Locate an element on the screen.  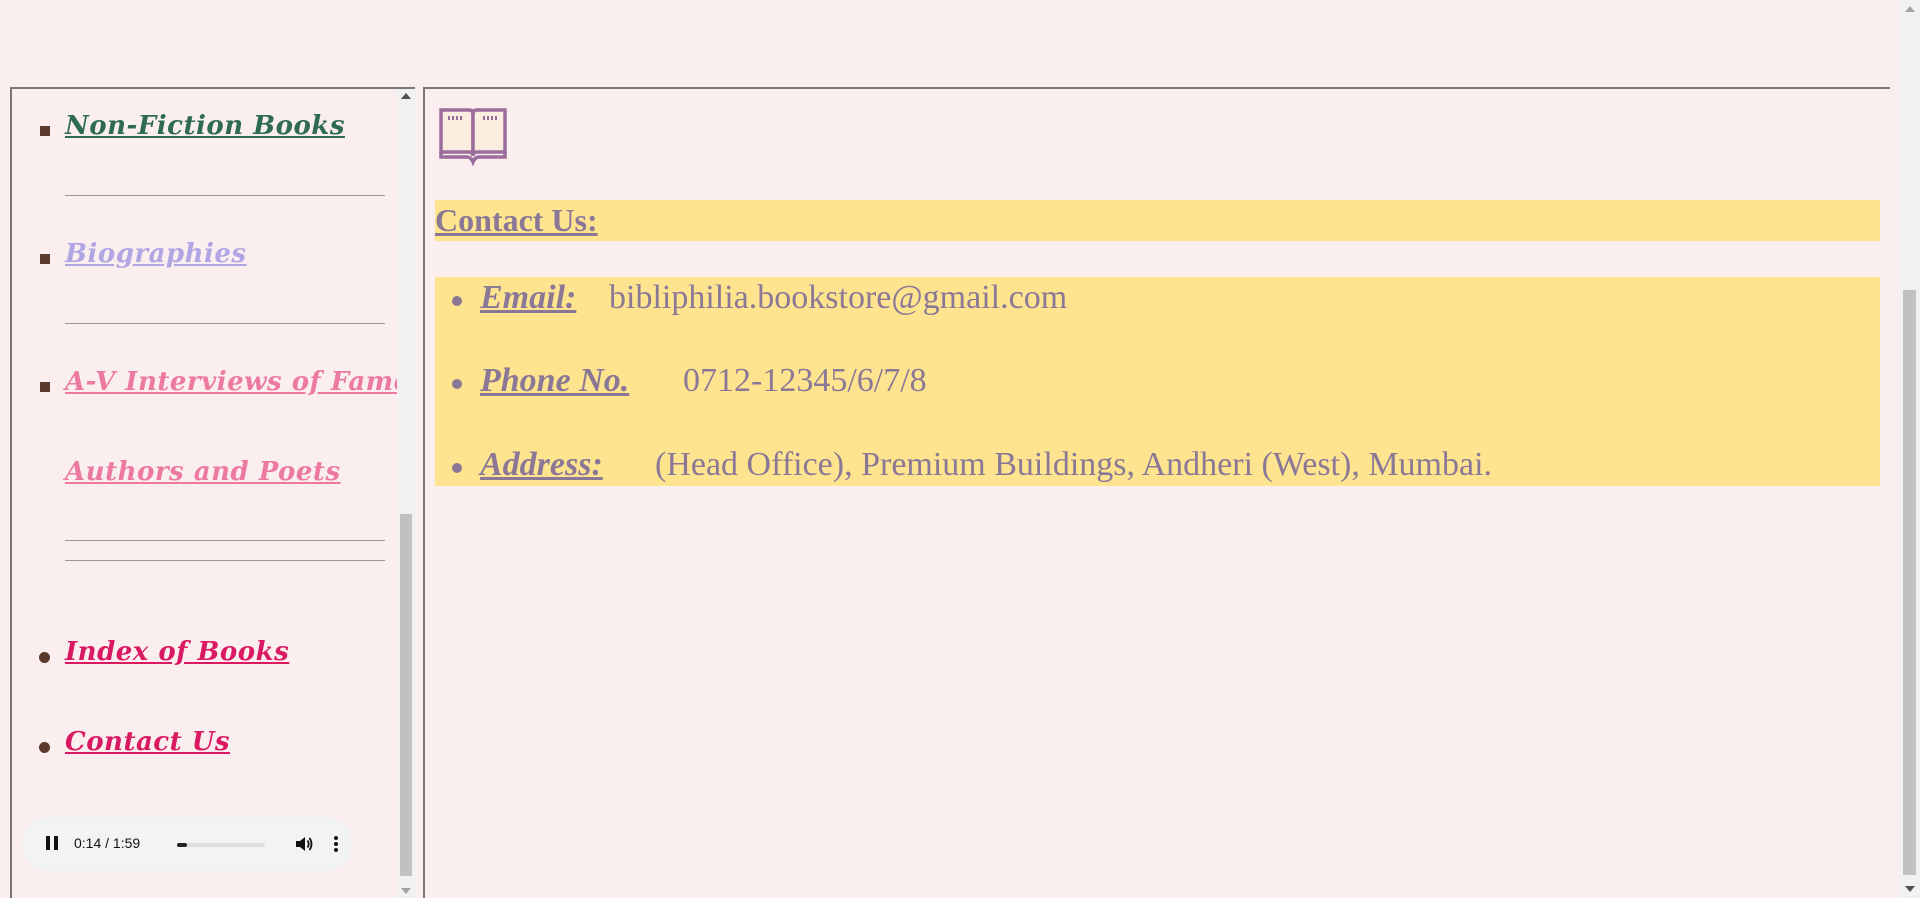
page-scrollbar is located at coordinates (1909, 449).